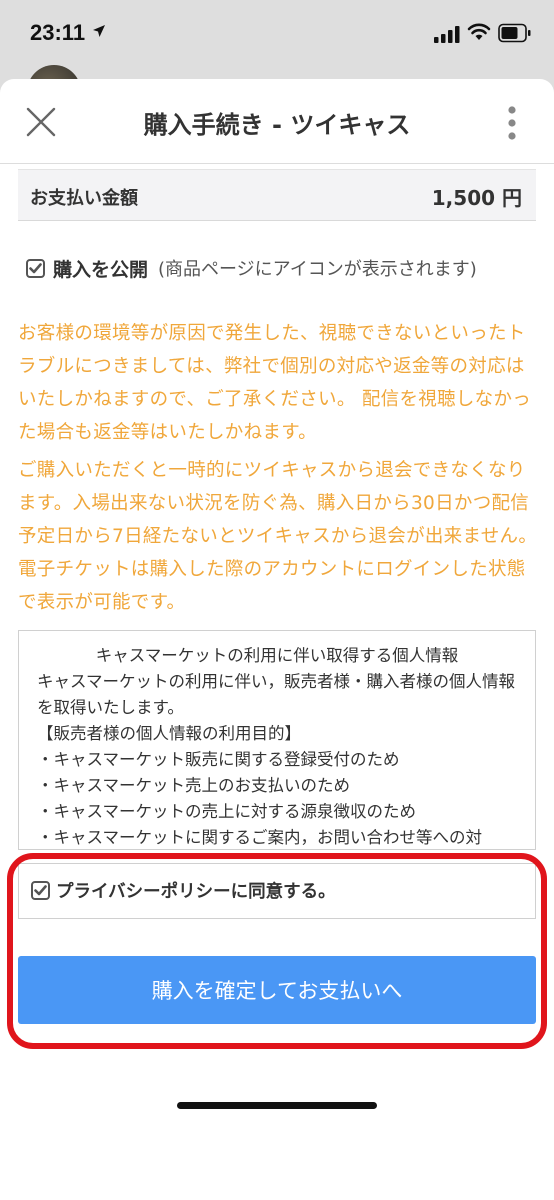 The image size is (554, 1200). Describe the element at coordinates (277, 35) in the screenshot. I see `status-bar: 23:11` at that location.